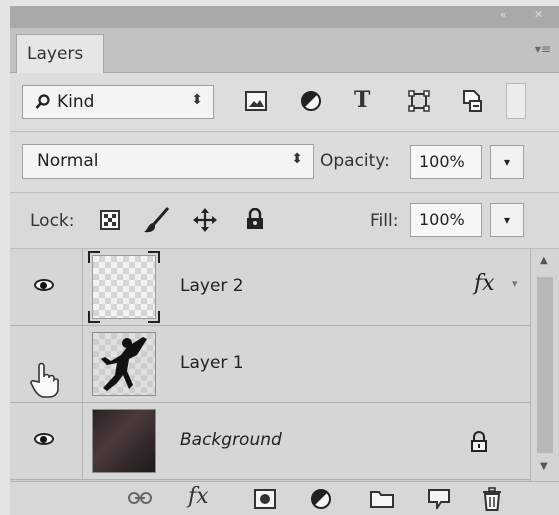 Image resolution: width=559 pixels, height=515 pixels. What do you see at coordinates (362, 100) in the screenshot?
I see `type-filter-icon: T` at bounding box center [362, 100].